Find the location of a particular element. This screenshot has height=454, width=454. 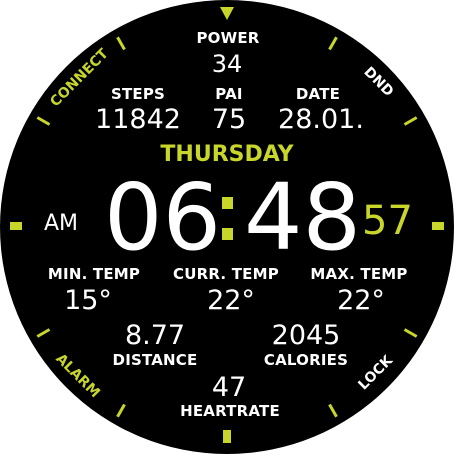

steps-label: STEPS is located at coordinates (138, 94).